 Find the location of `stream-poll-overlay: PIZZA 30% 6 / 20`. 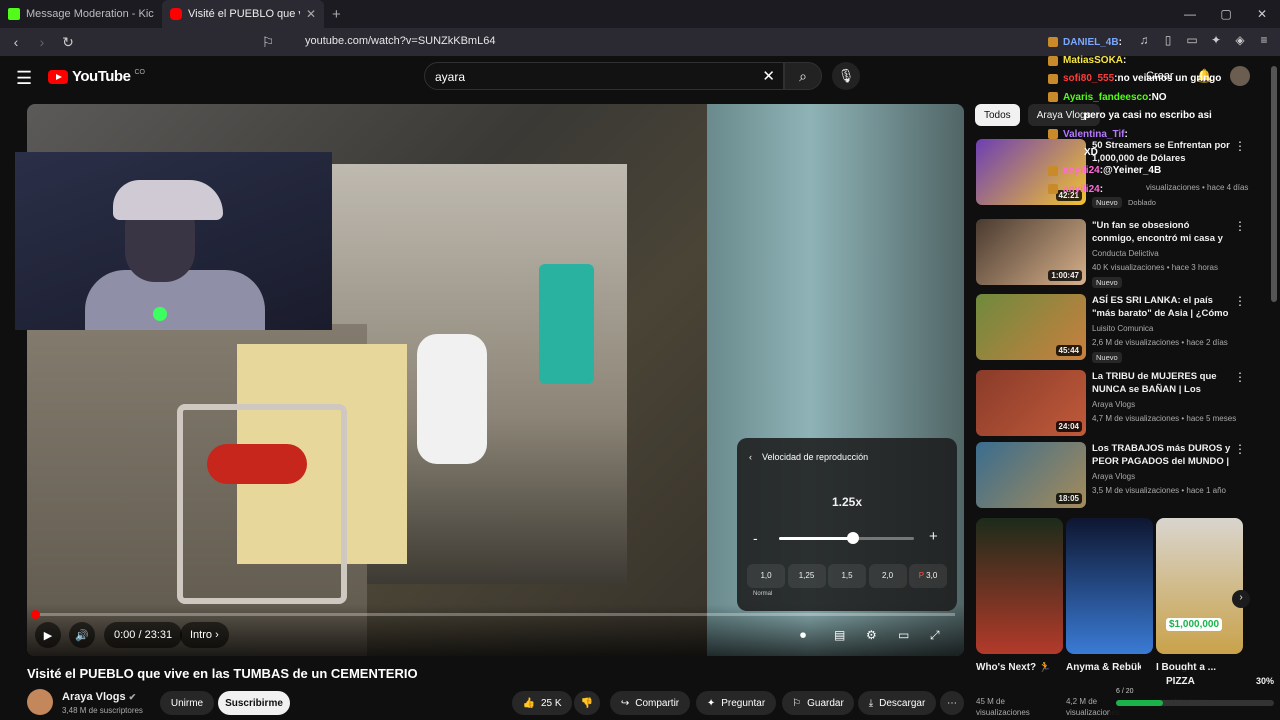

stream-poll-overlay: PIZZA 30% 6 / 20 is located at coordinates (1195, 695).